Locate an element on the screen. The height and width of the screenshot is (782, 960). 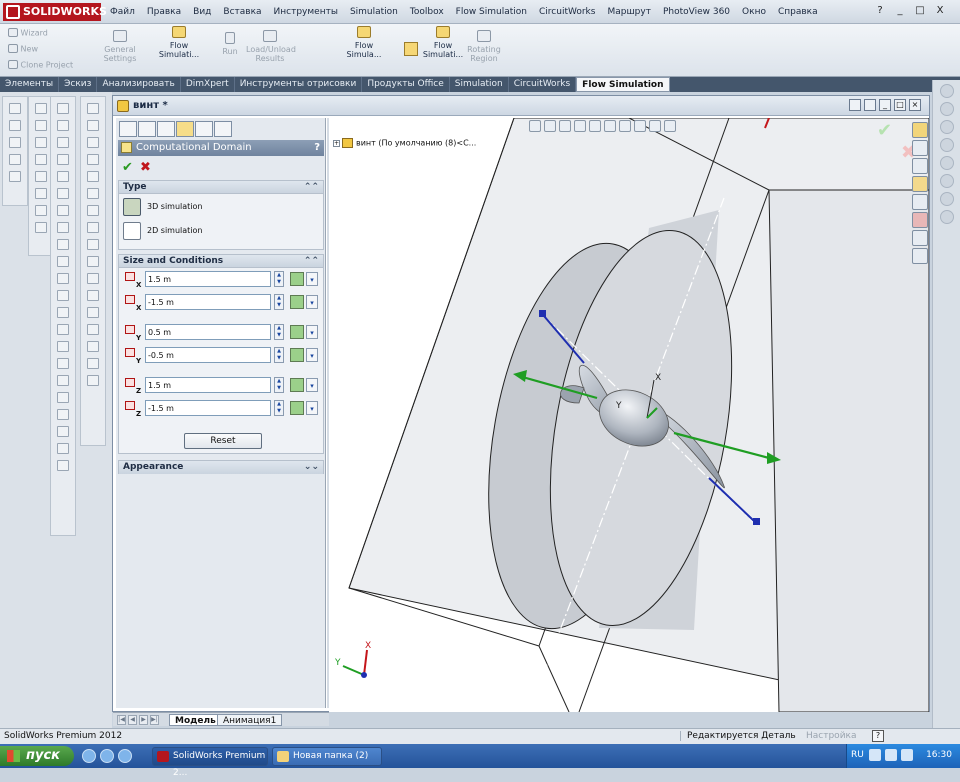
y-min-dependency-button is located at coordinates (297, 355).